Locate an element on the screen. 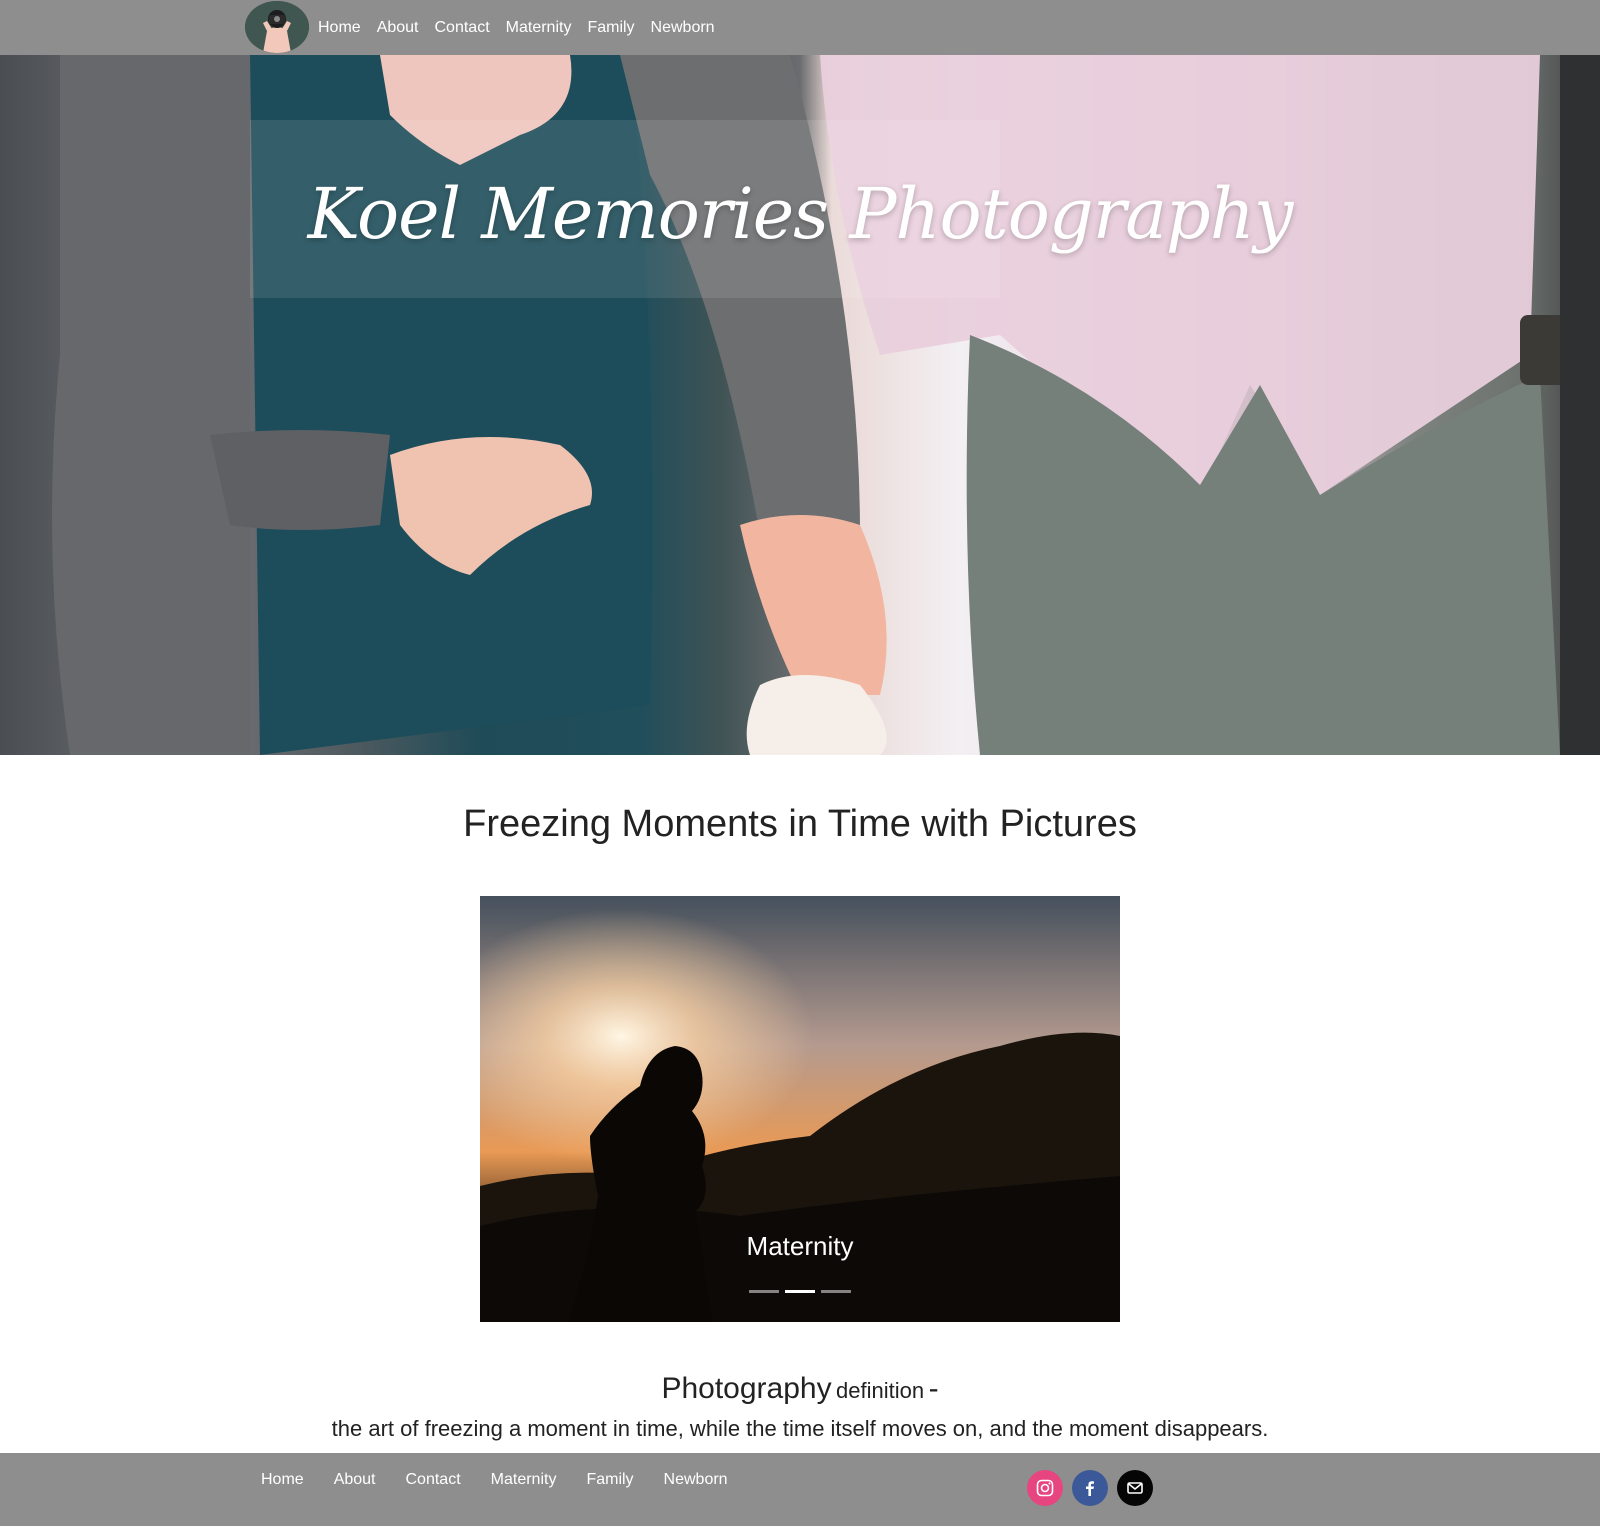 This screenshot has height=1526, width=1600. footer-link-about: About is located at coordinates (355, 1480).